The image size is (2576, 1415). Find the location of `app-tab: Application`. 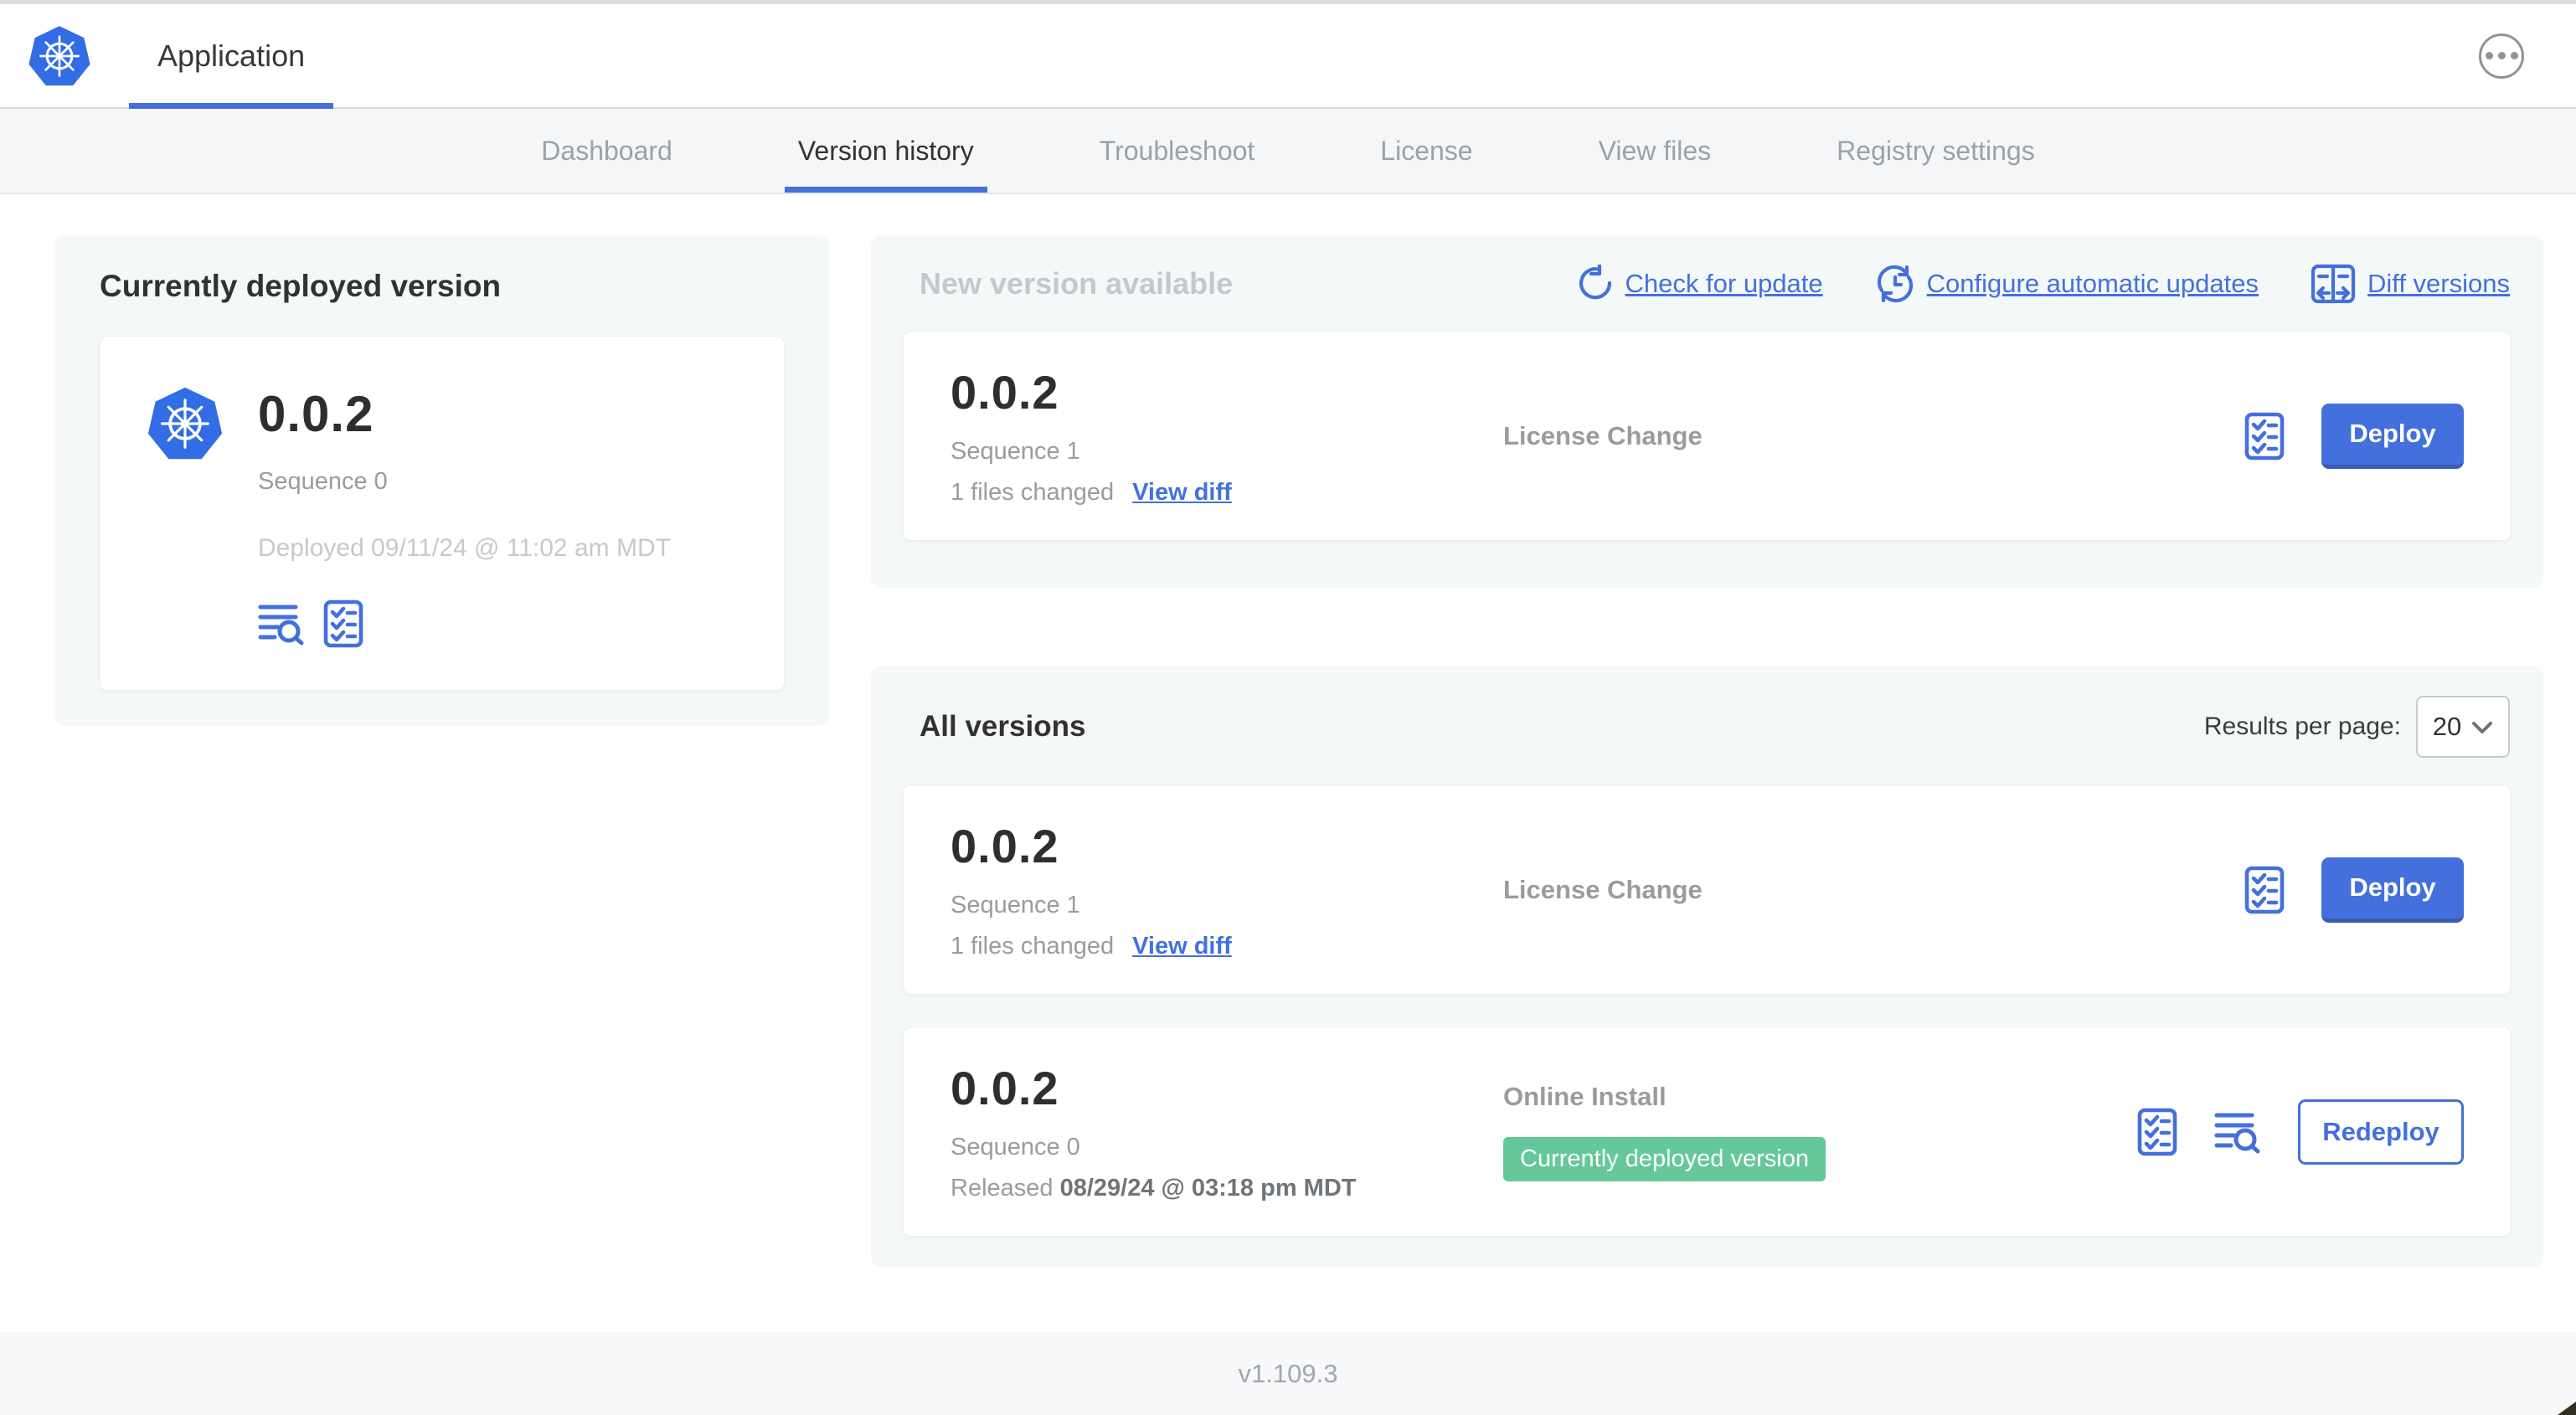

app-tab: Application is located at coordinates (231, 56).